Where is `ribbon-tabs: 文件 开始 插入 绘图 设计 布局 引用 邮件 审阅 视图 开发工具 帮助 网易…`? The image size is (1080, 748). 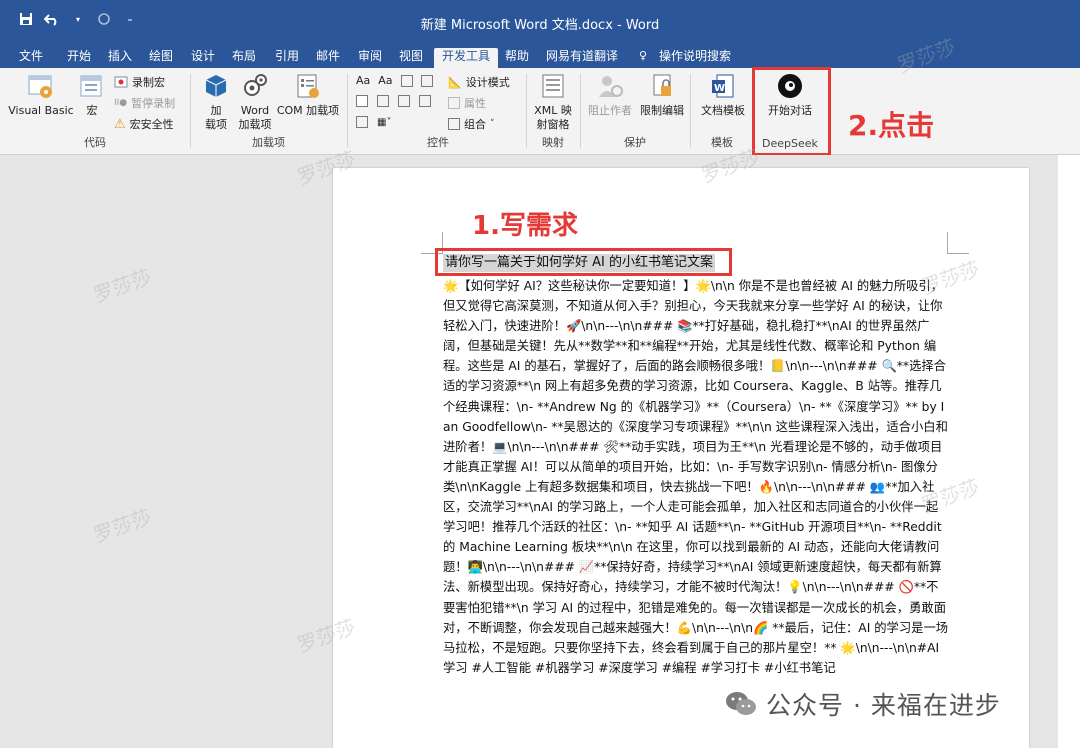
ribbon-tabs: 文件 开始 插入 绘图 设计 布局 引用 邮件 审阅 视图 开发工具 帮助 网易… is located at coordinates (540, 56).